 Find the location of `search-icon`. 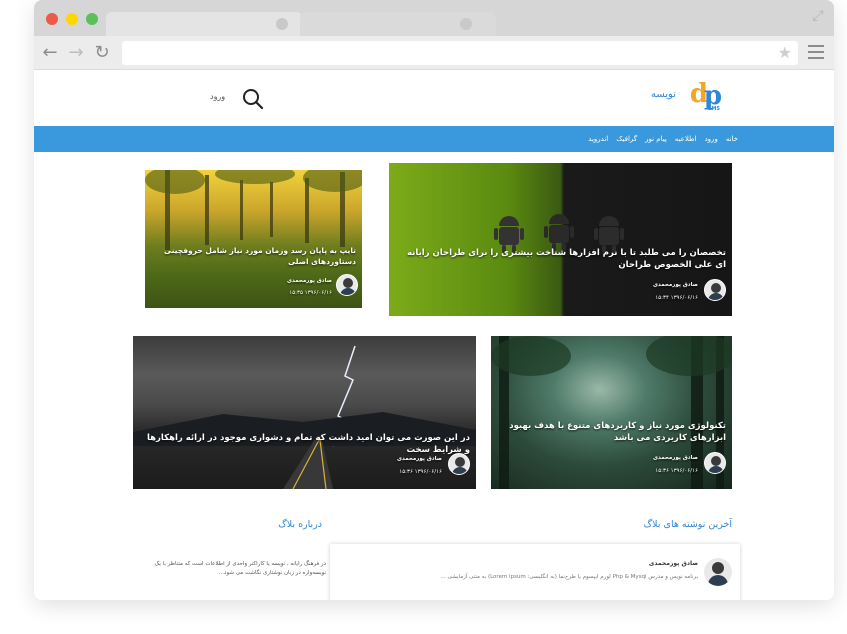

search-icon is located at coordinates (253, 99).